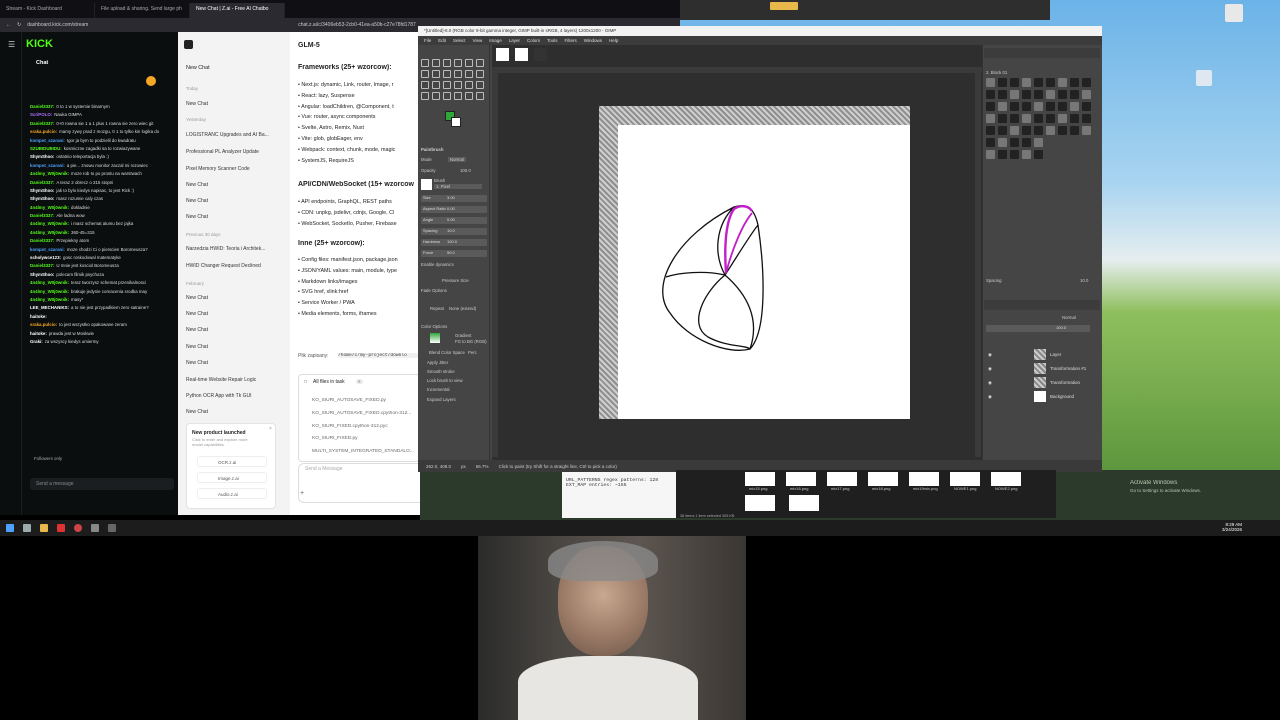  What do you see at coordinates (427, 40) in the screenshot?
I see `menu-file: File` at bounding box center [427, 40].